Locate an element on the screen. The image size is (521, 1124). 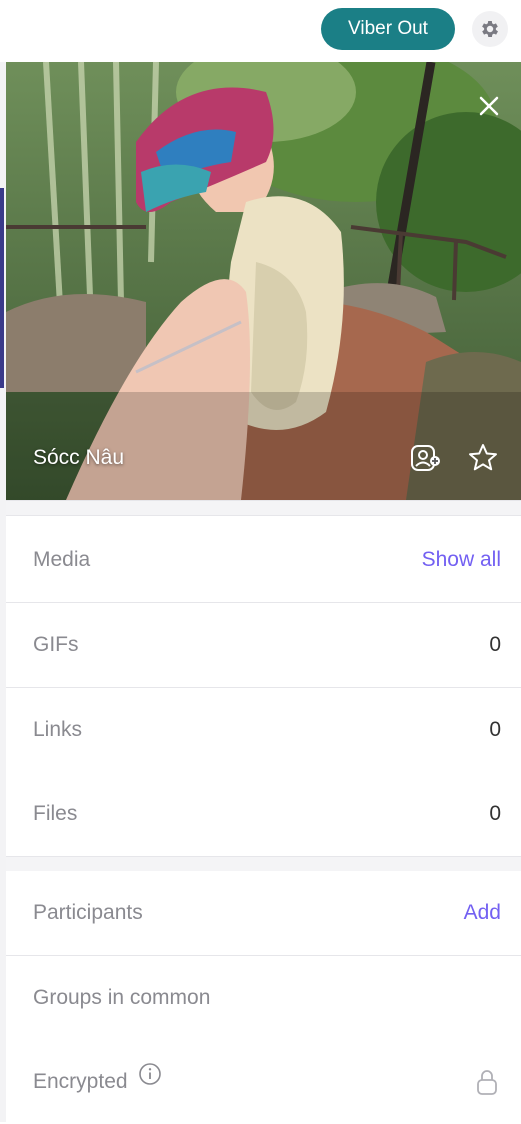
gear-icon is located at coordinates (490, 29).